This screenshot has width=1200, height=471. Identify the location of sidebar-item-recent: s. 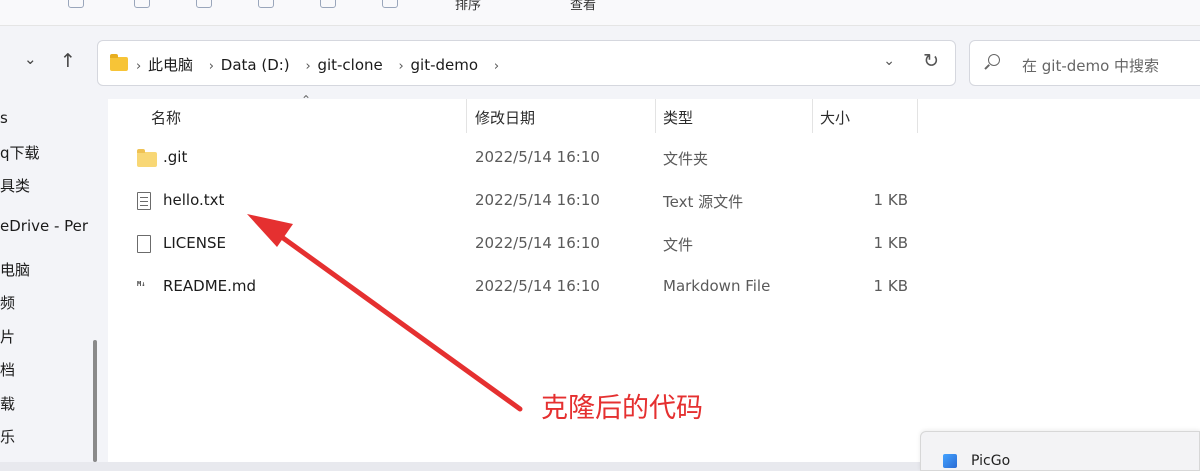
(4, 118).